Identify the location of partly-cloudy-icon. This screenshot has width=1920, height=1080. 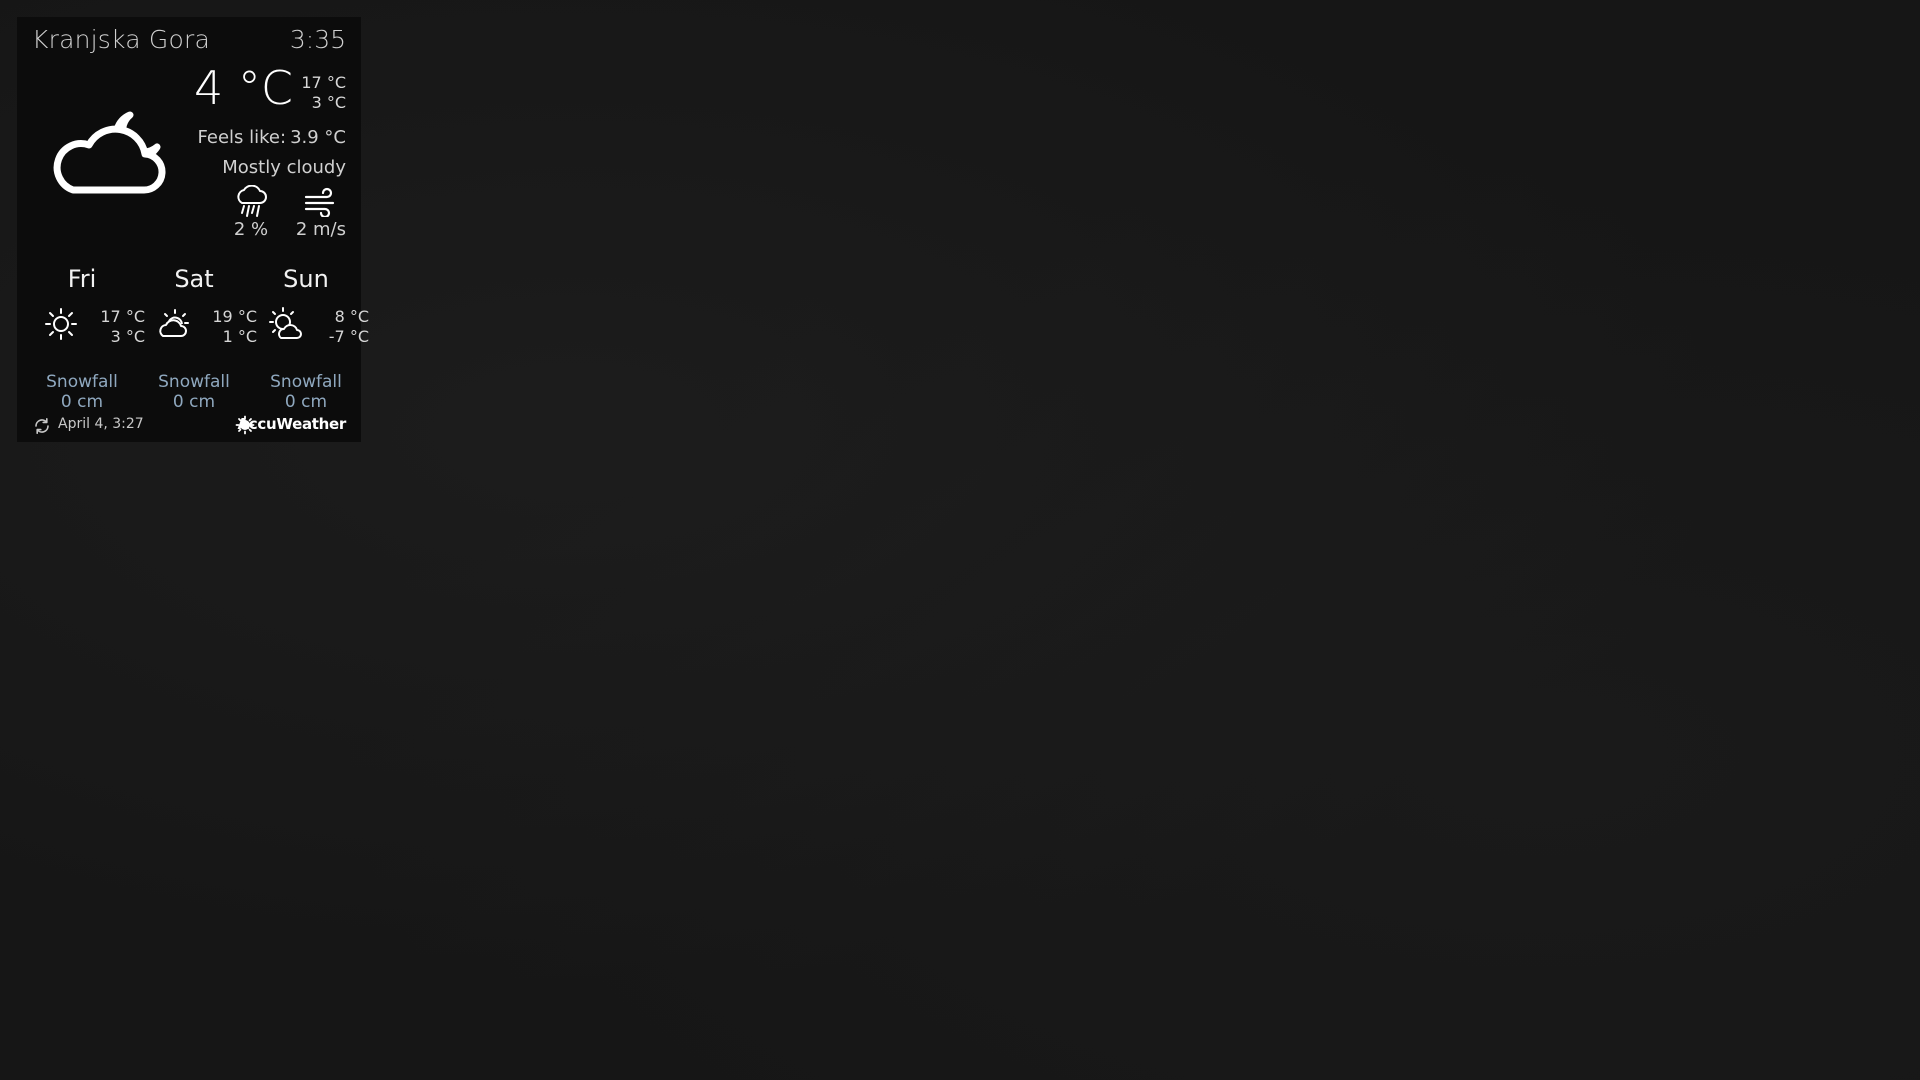
(174, 323).